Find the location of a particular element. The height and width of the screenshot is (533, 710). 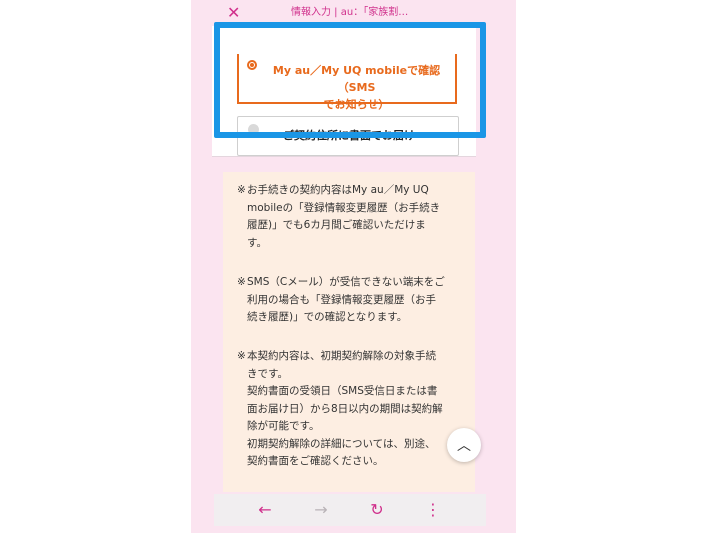

scroll-to-top-button: ︿ is located at coordinates (464, 445).